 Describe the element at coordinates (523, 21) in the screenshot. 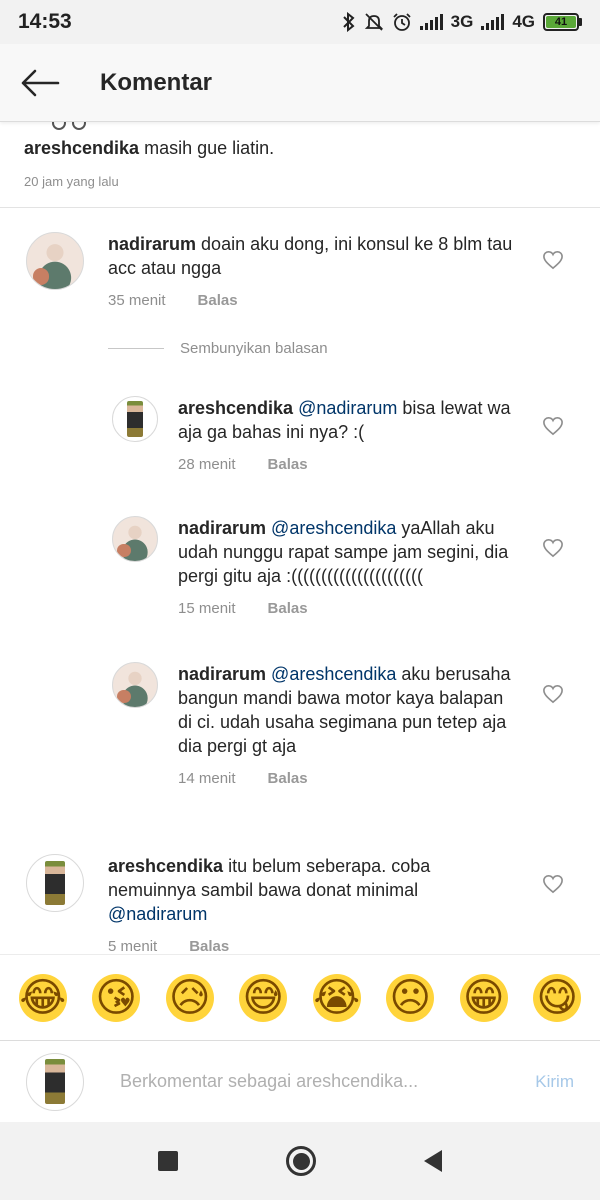

I see `network-4g: 4G` at that location.